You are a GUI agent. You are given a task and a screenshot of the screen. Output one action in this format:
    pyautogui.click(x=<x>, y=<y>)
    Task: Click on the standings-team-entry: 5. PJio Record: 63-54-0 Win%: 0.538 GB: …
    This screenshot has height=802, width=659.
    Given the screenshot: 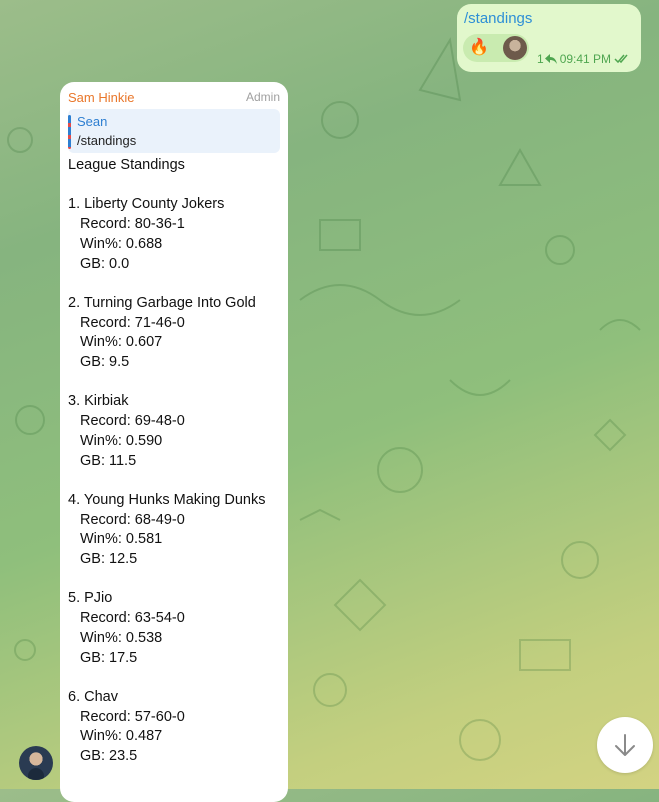 What is the action you would take?
    pyautogui.click(x=176, y=628)
    